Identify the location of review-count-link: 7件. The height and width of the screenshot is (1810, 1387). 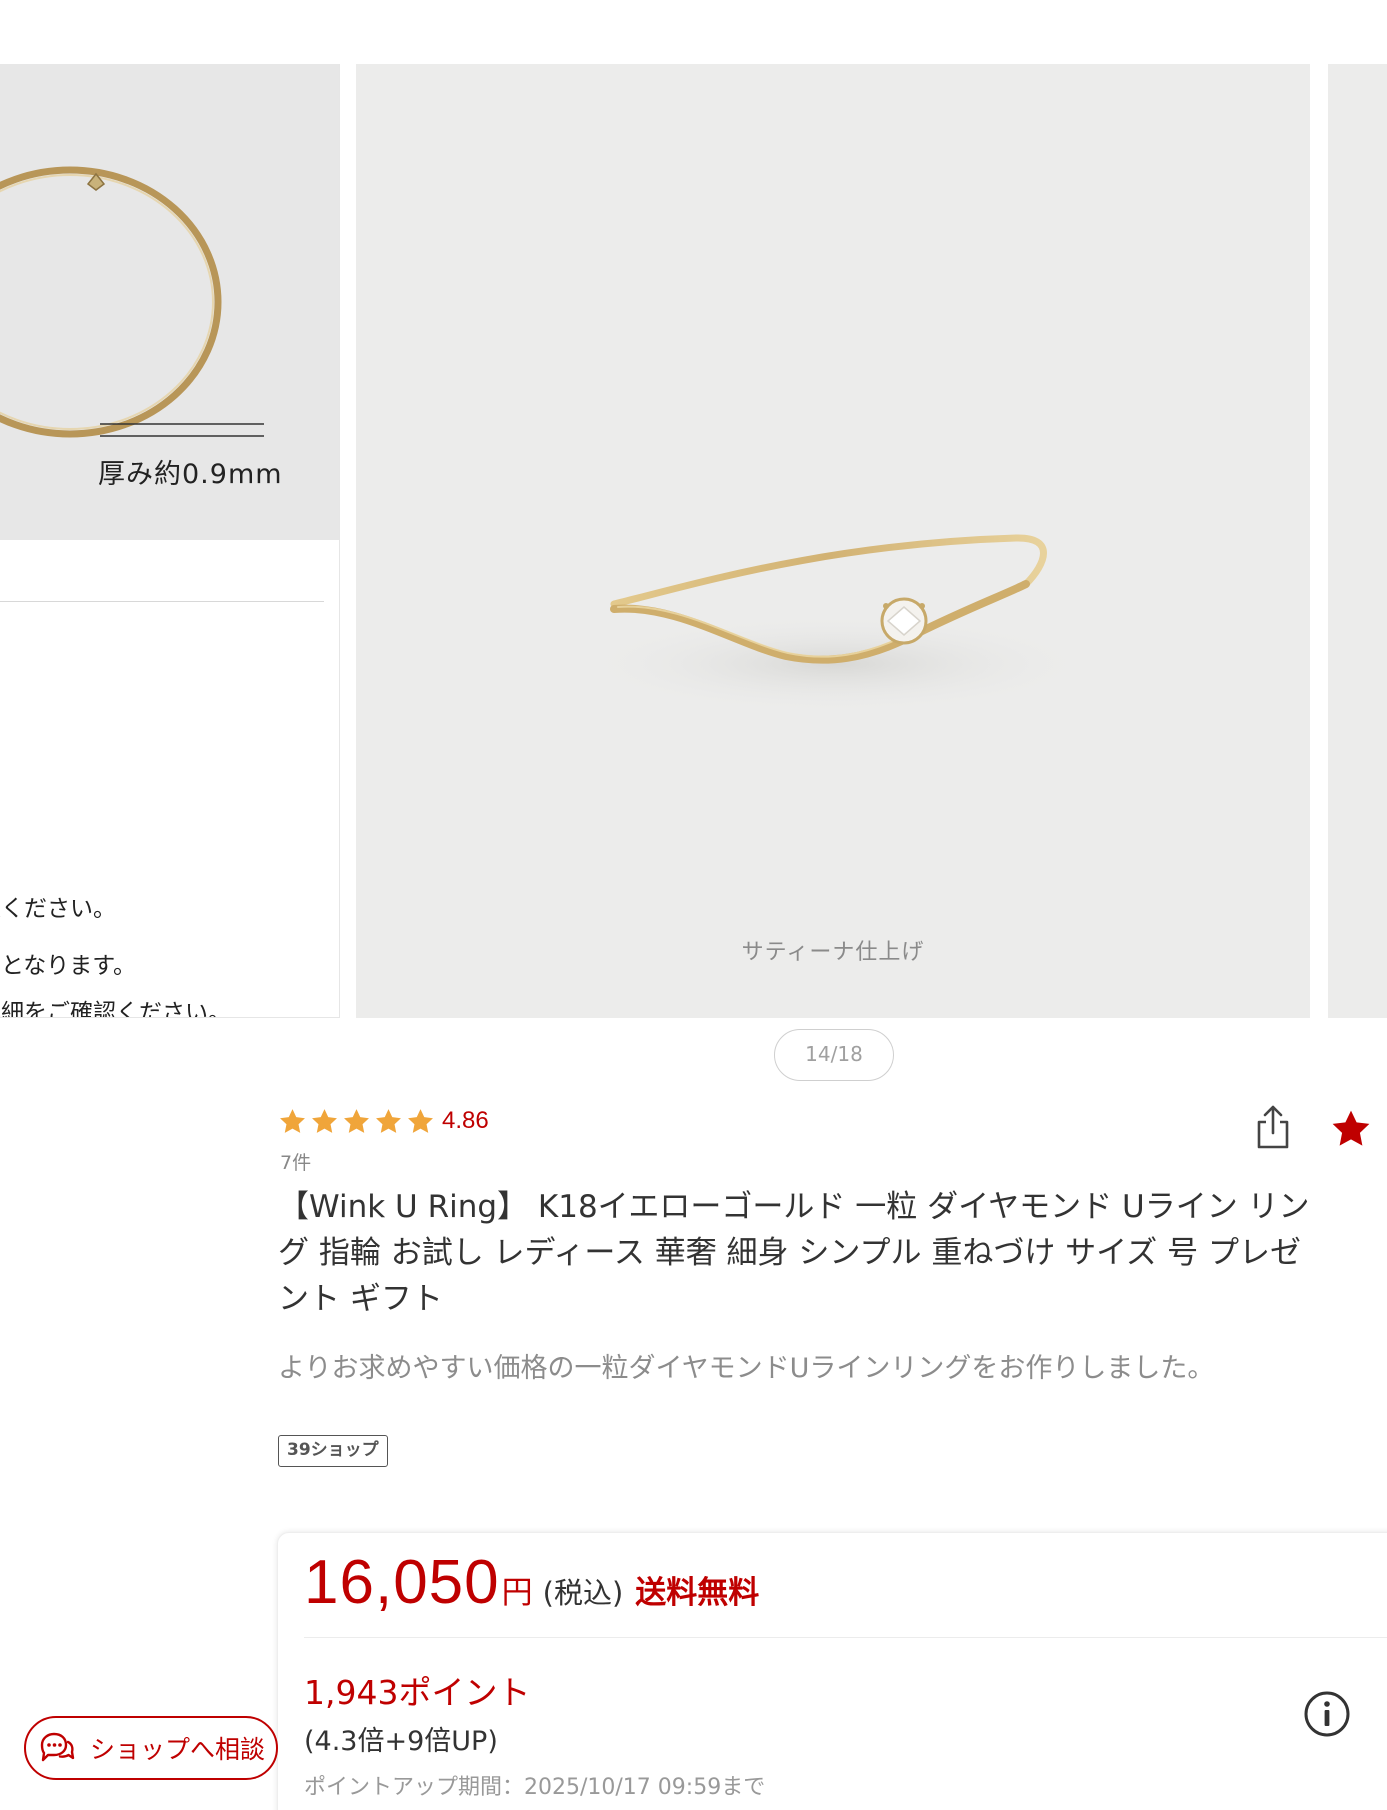
(295, 1161).